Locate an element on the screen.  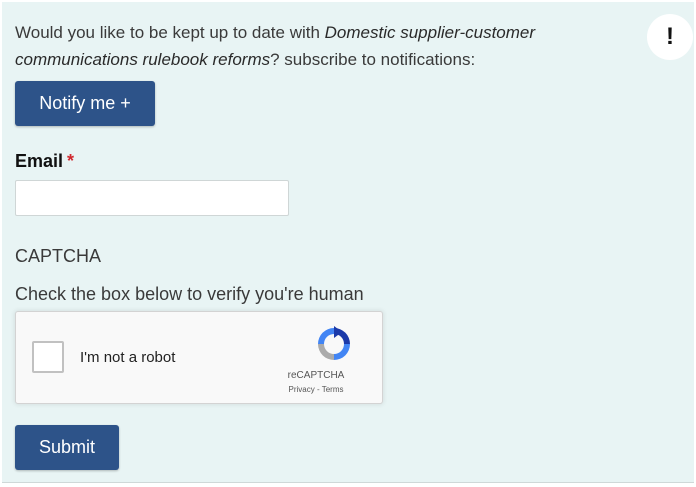
terms-link: Terms is located at coordinates (333, 389).